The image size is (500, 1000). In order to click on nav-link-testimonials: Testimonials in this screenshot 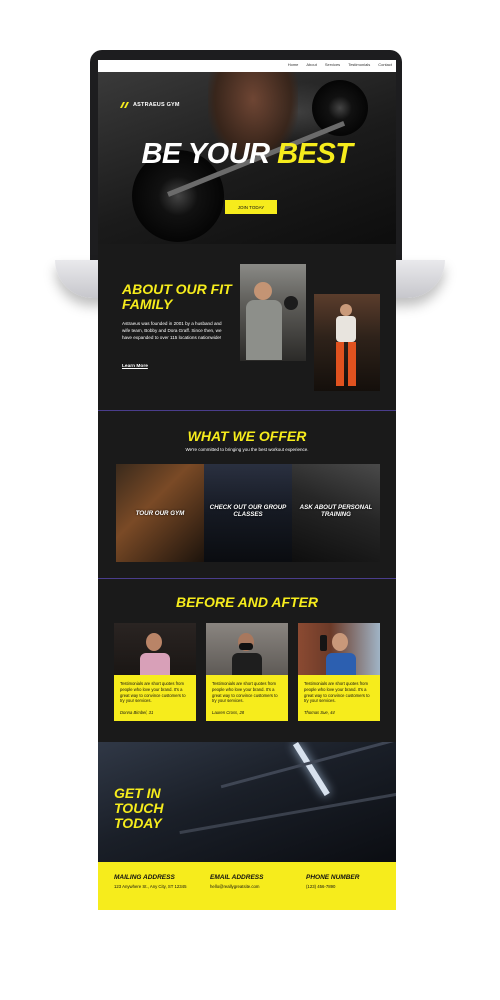, I will do `click(359, 64)`.